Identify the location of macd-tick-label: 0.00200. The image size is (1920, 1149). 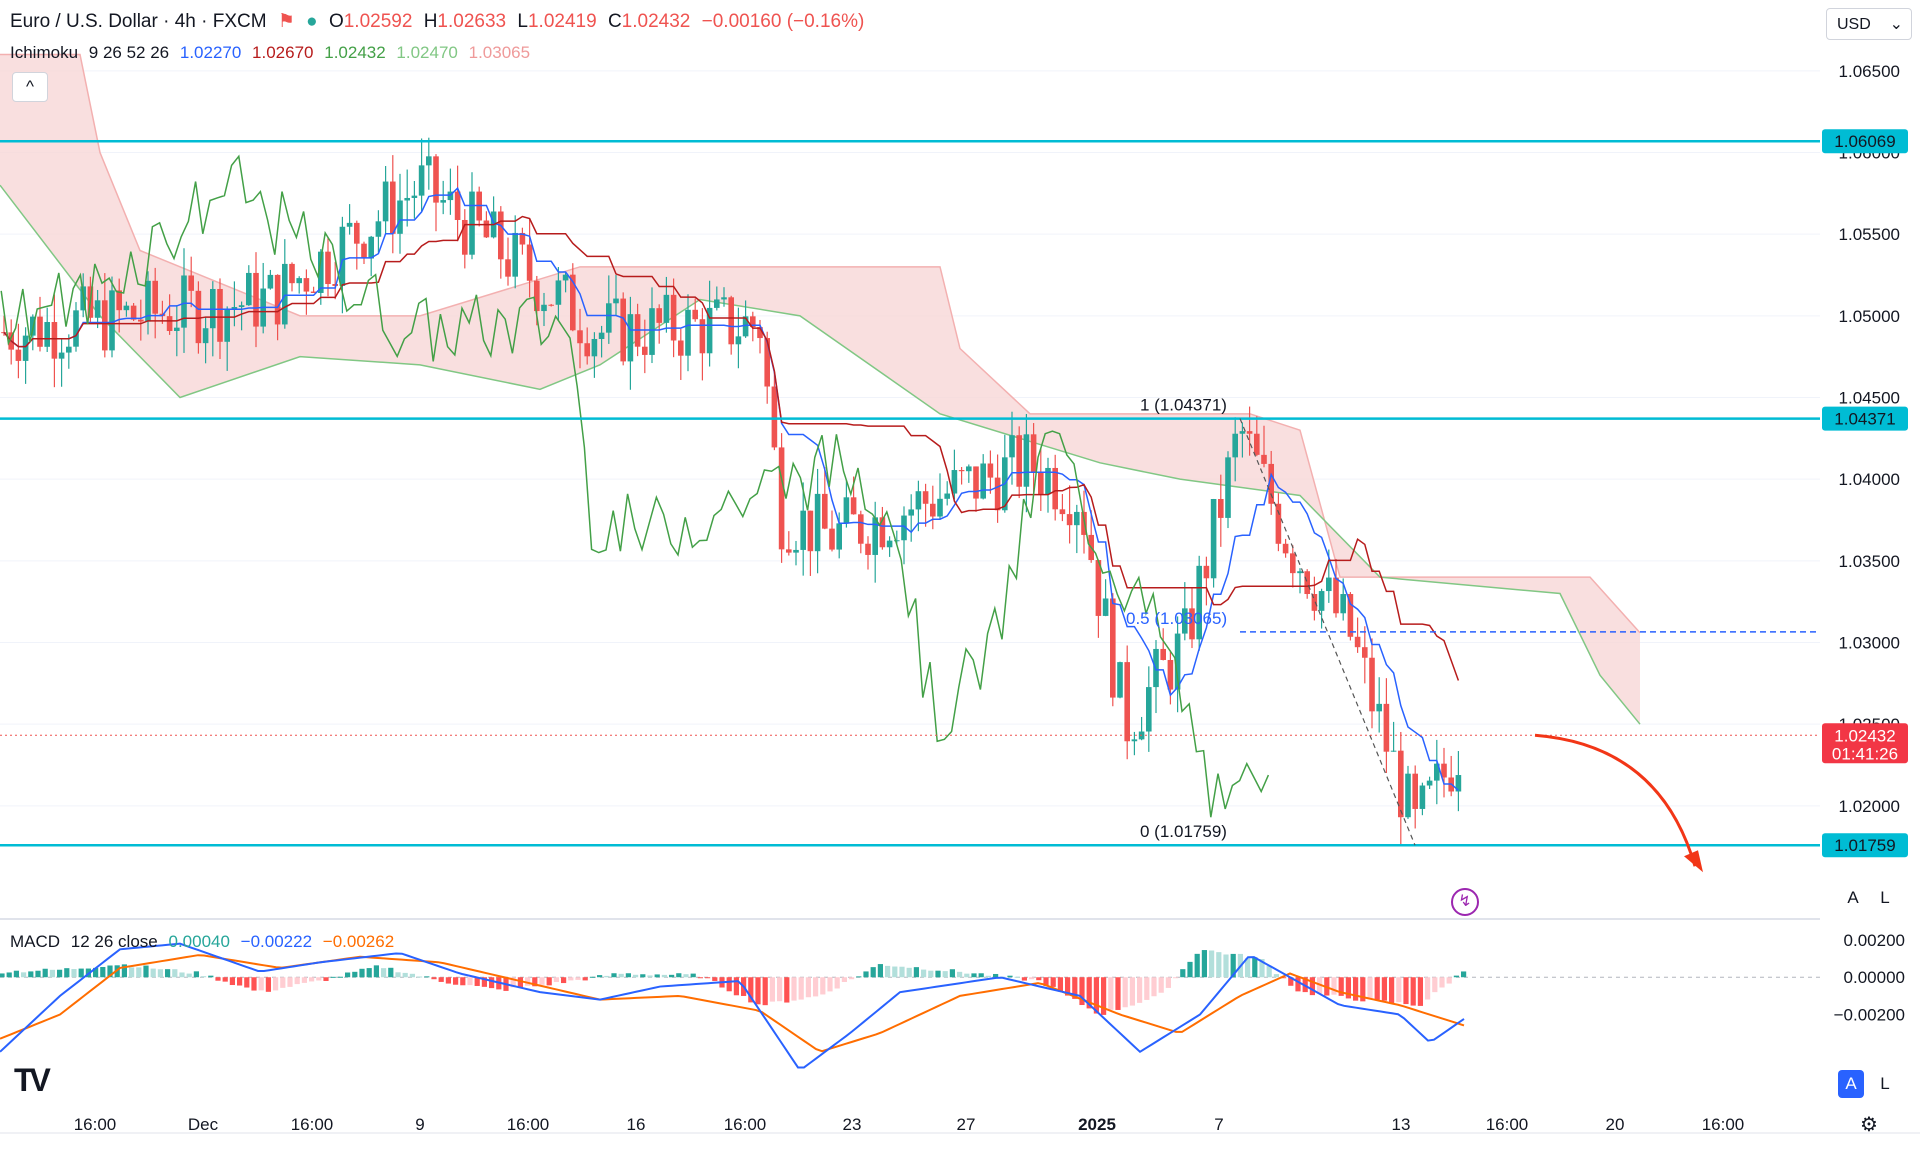
(1874, 940).